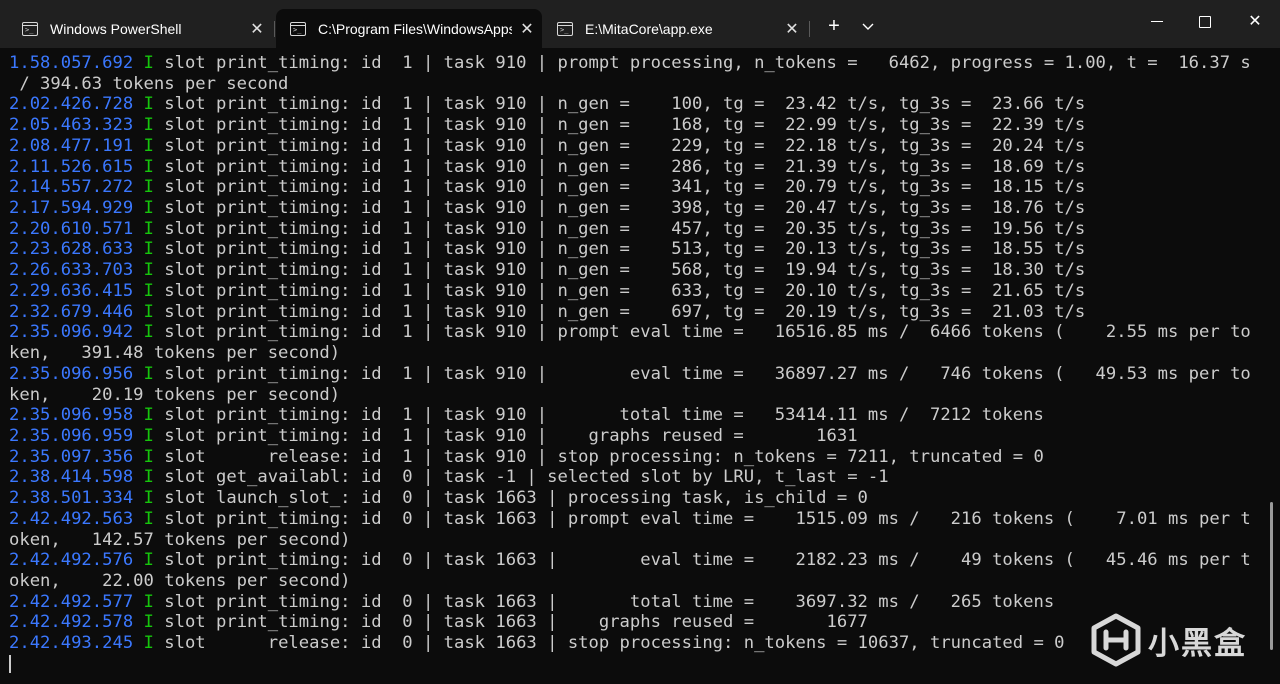 This screenshot has height=684, width=1280. What do you see at coordinates (71, 373) in the screenshot?
I see `log-timestamp: 2.35.096.956` at bounding box center [71, 373].